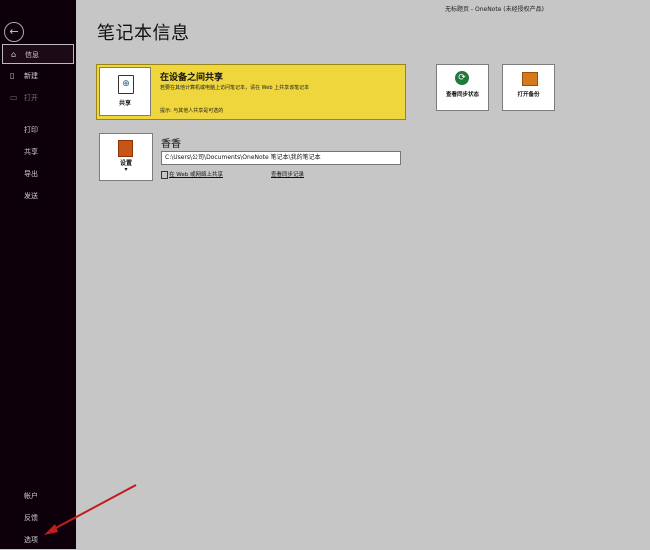 The image size is (650, 550). I want to click on red-annotation-arrow, so click(90, 509).